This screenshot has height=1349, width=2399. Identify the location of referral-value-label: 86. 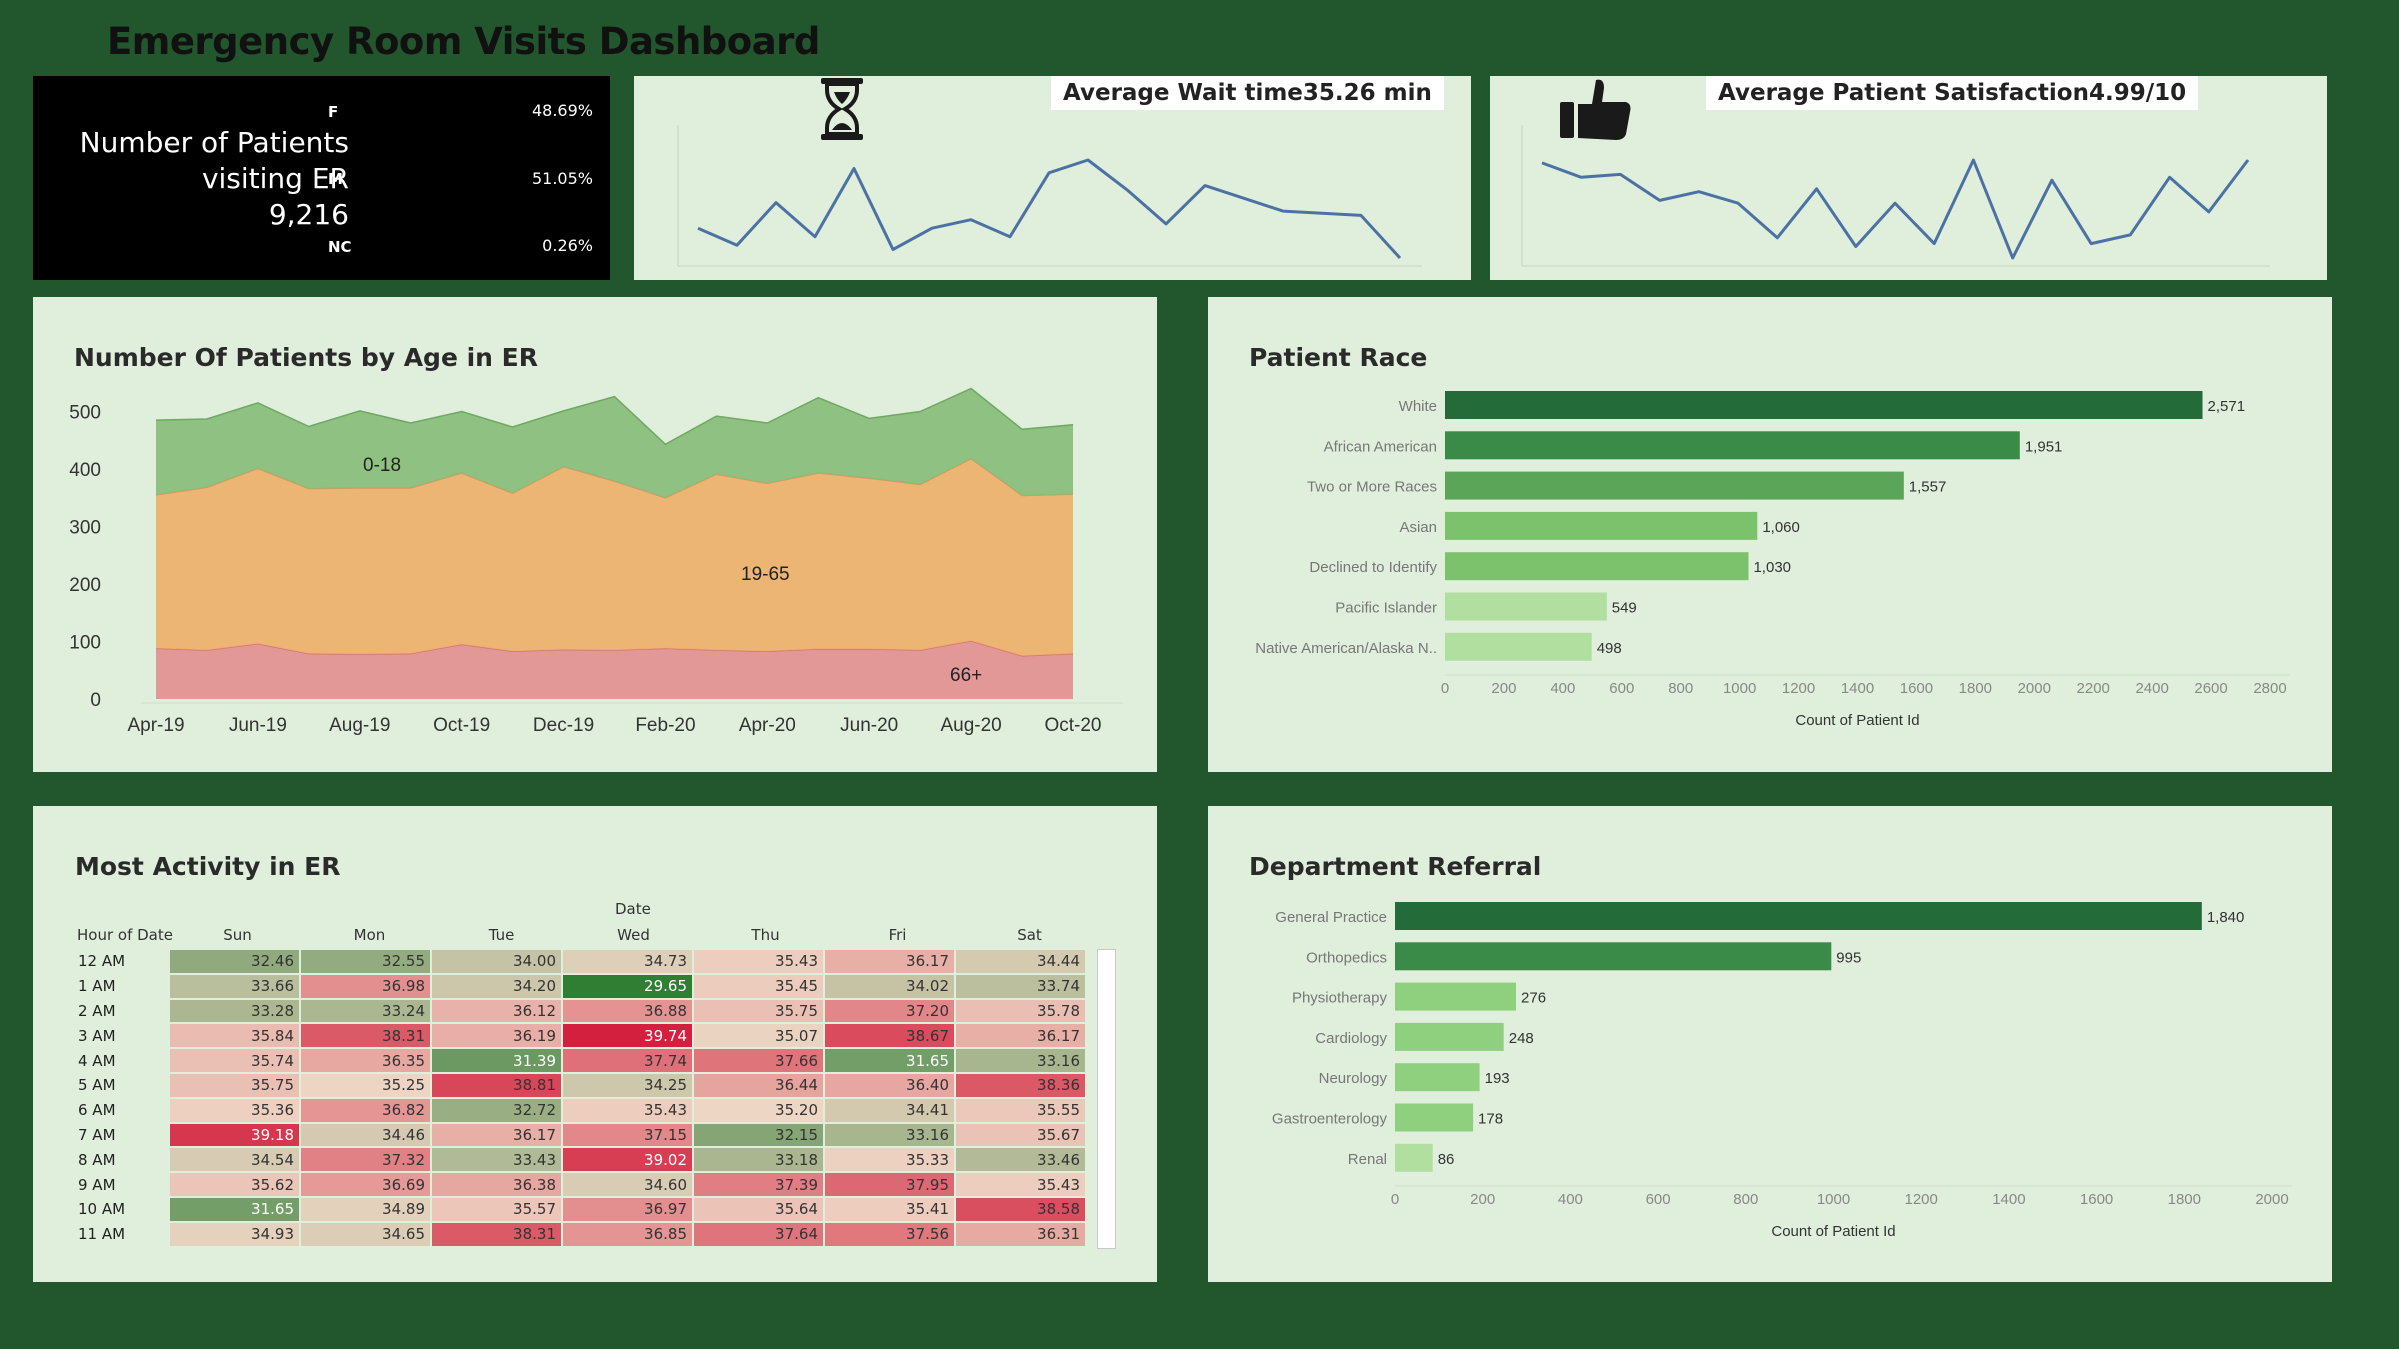
(1446, 1159).